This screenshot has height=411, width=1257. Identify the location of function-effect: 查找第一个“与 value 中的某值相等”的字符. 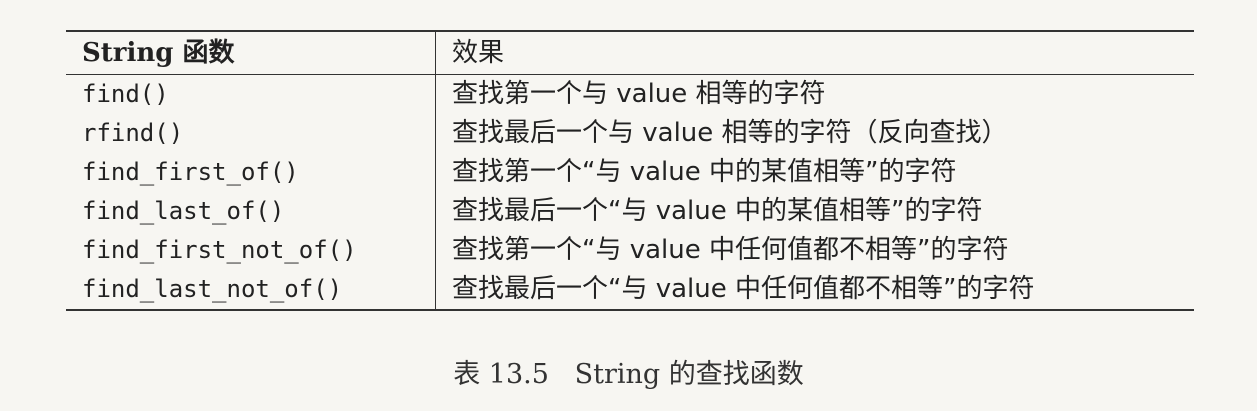
(704, 172).